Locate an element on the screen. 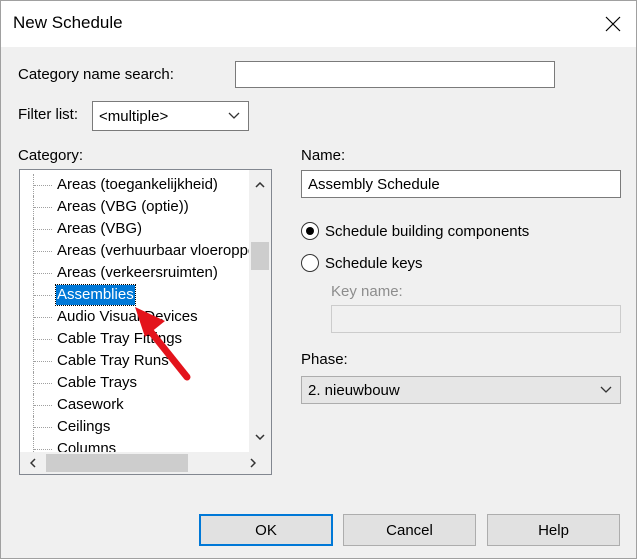  chevron-left-icon is located at coordinates (33, 463).